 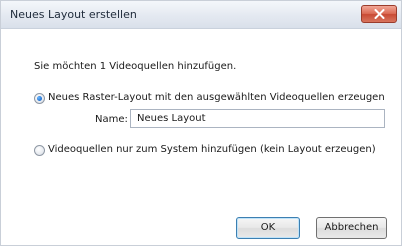 What do you see at coordinates (135, 66) in the screenshot?
I see `prompt-text: Sie möchten 1 Videoquellen hinzufügen.` at bounding box center [135, 66].